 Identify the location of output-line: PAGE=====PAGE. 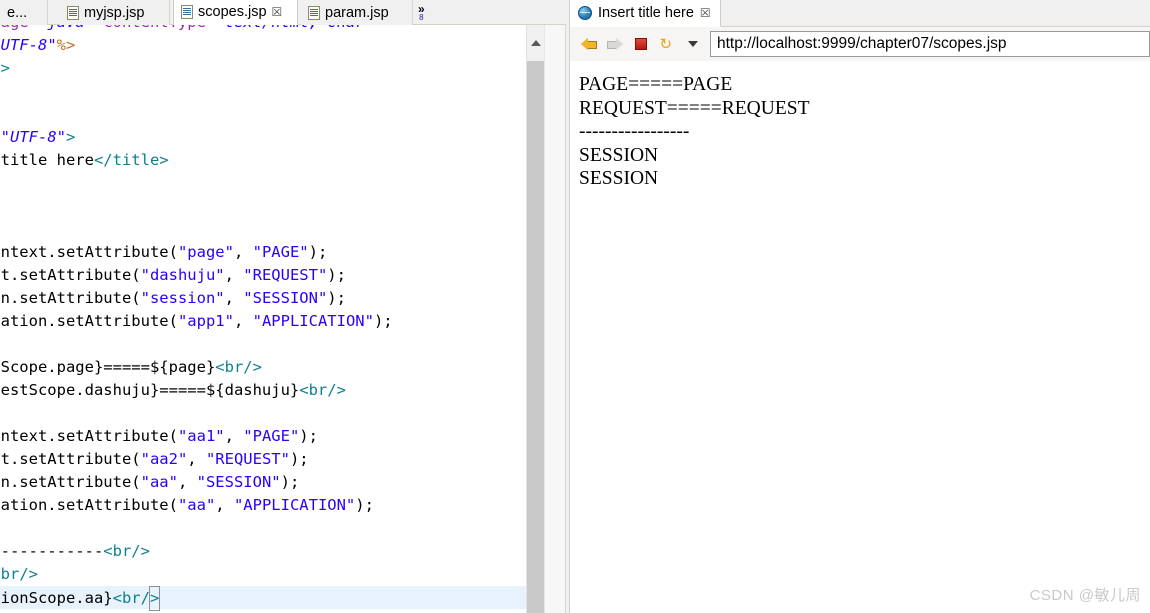
(656, 84).